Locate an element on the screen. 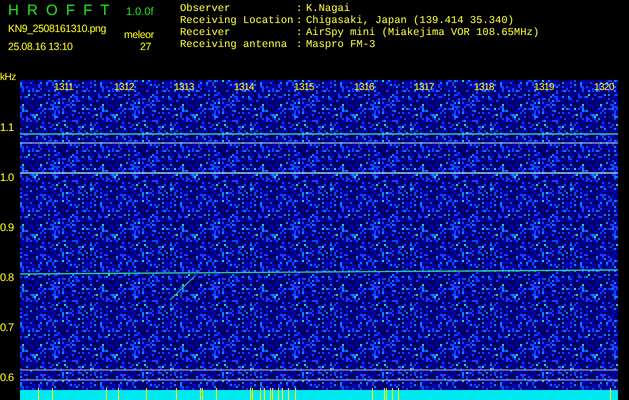 This screenshot has width=629, height=400. axis-tick-label: 0.8 is located at coordinates (7, 278).